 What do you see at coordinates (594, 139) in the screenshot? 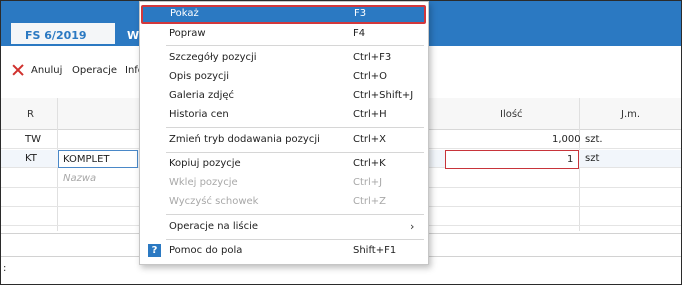
I see `cell-unit: szt.` at bounding box center [594, 139].